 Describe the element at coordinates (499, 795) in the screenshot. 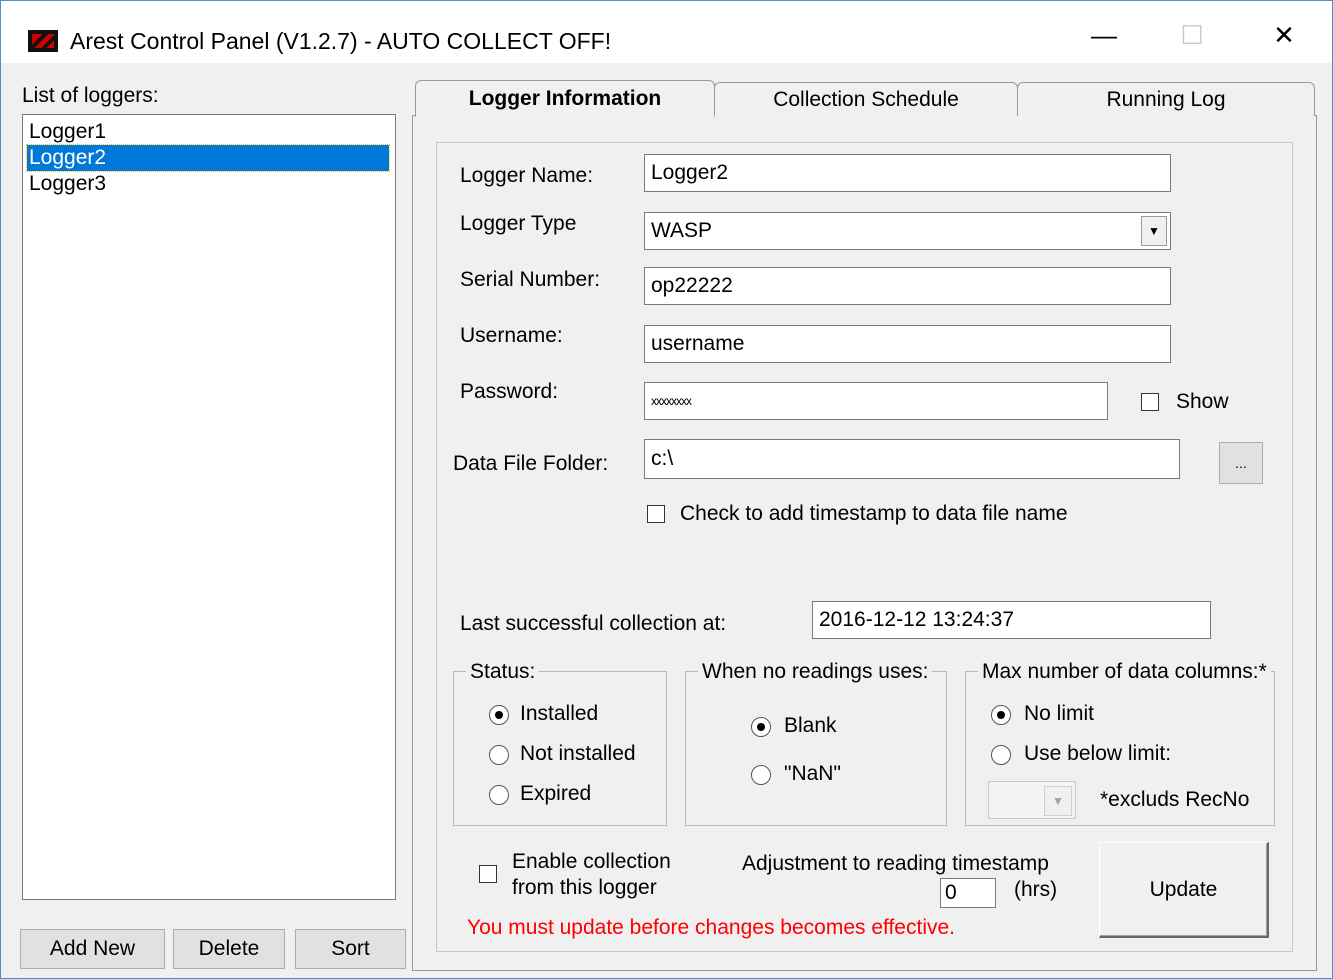

I see `status-expired-radio` at that location.